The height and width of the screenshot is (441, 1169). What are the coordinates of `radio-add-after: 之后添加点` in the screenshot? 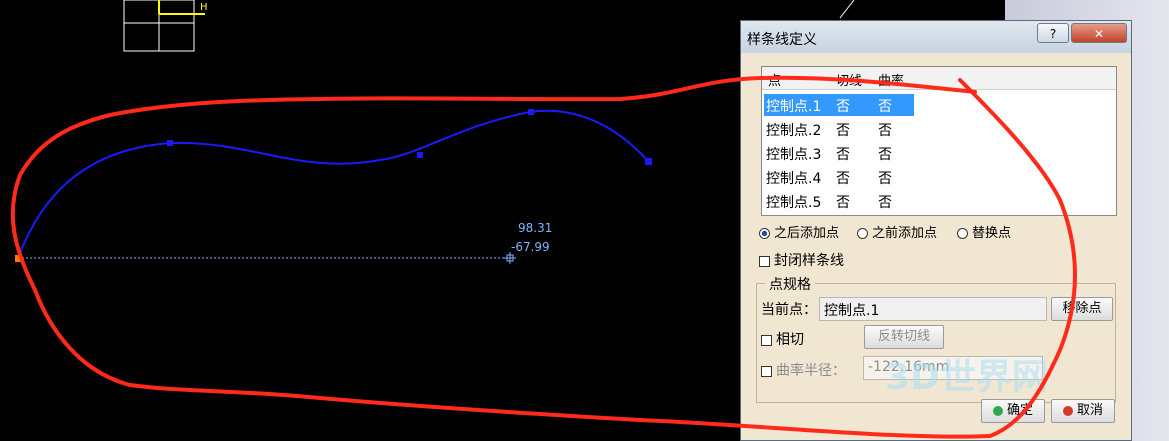 It's located at (799, 231).